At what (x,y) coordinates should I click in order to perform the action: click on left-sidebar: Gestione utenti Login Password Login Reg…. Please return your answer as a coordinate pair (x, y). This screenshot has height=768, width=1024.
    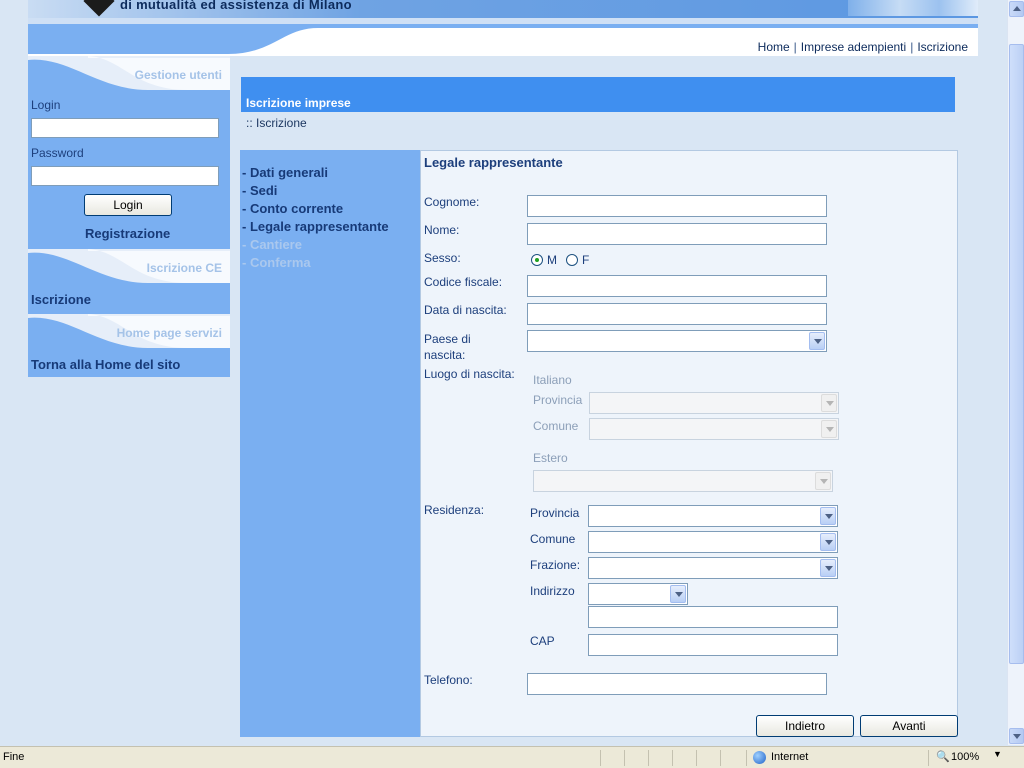
    Looking at the image, I should click on (129, 216).